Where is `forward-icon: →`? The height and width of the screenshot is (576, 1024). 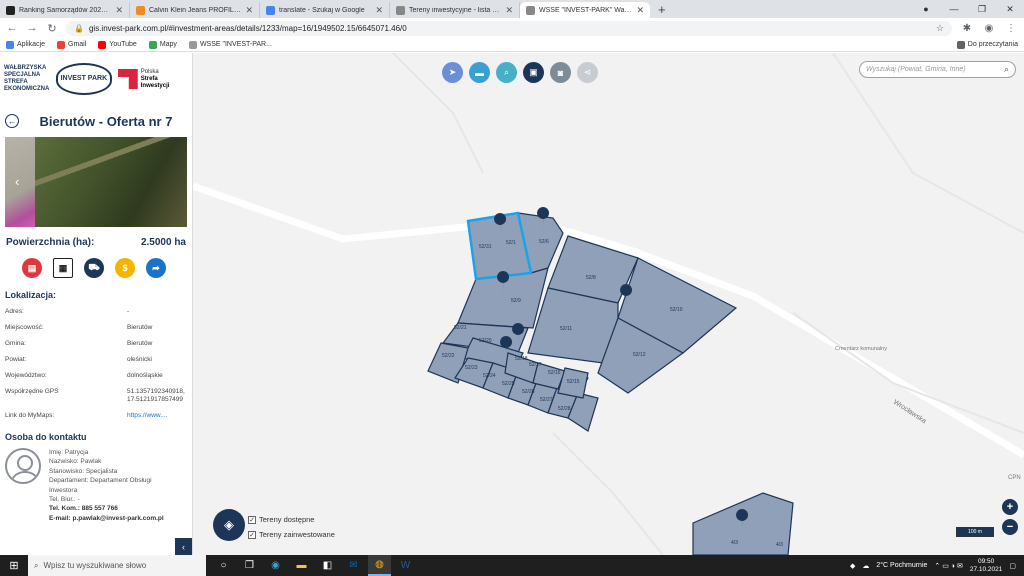
forward-icon: → is located at coordinates (32, 28).